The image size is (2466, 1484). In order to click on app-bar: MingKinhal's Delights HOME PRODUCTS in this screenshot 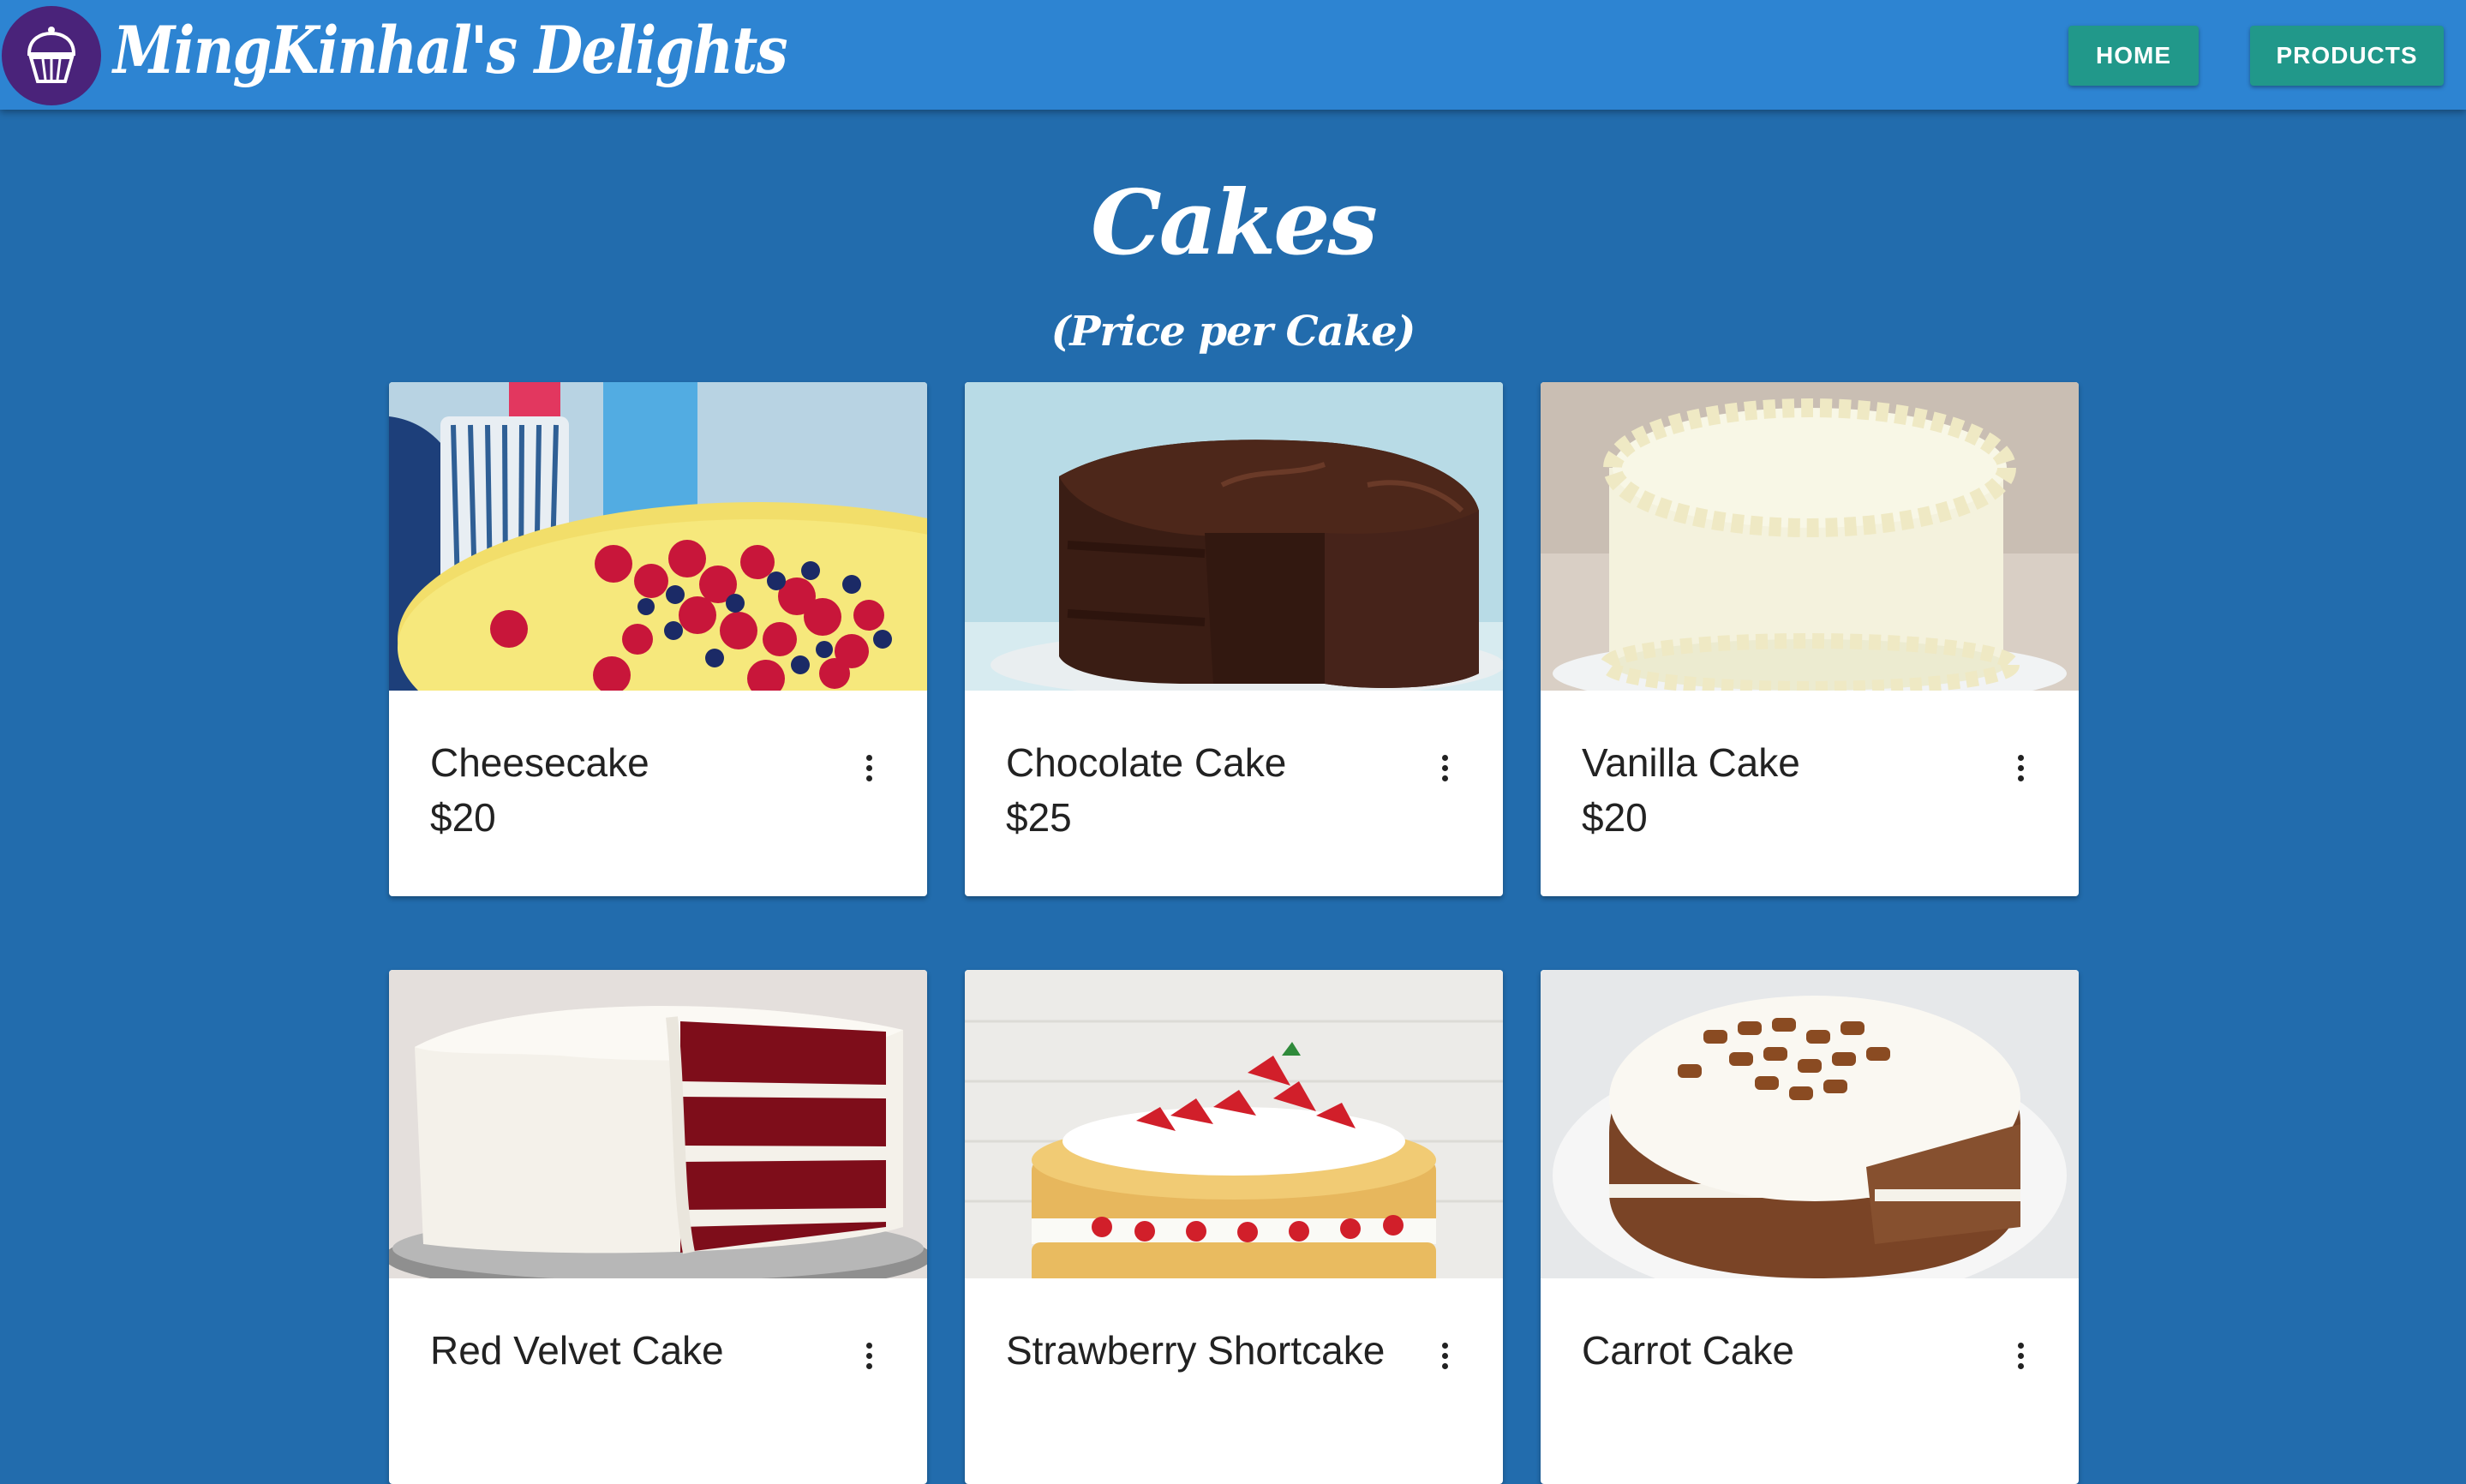, I will do `click(1233, 55)`.